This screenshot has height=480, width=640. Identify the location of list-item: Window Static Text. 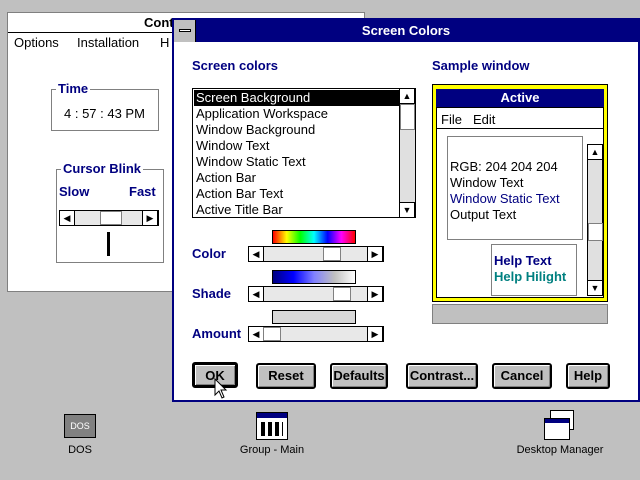
(296, 162).